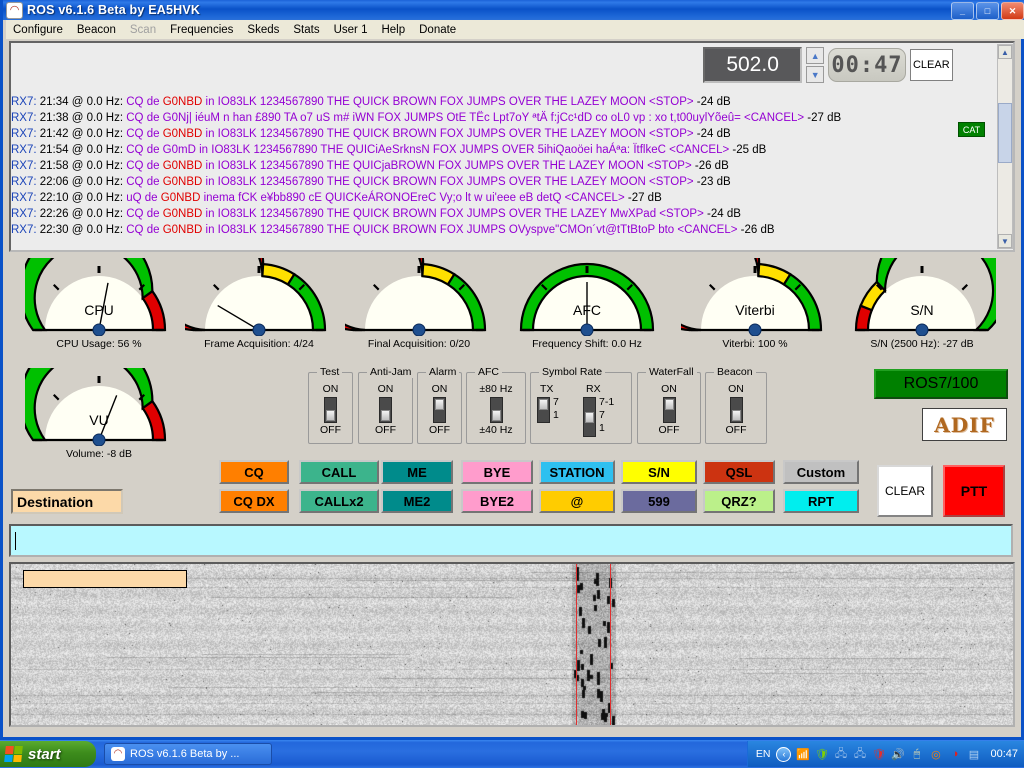 Image resolution: width=1024 pixels, height=768 pixels. I want to click on frequency-display: 502.0, so click(753, 65).